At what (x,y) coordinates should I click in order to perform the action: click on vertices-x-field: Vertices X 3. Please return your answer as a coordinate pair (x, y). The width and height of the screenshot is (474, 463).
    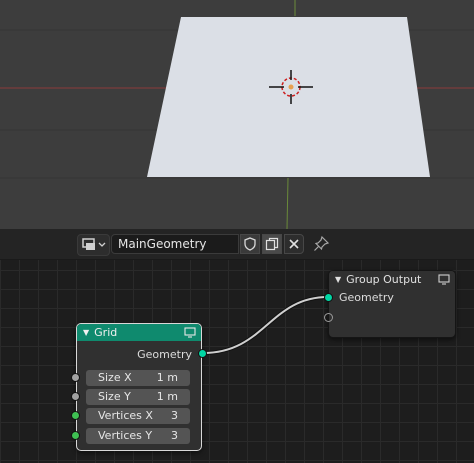
    Looking at the image, I should click on (138, 416).